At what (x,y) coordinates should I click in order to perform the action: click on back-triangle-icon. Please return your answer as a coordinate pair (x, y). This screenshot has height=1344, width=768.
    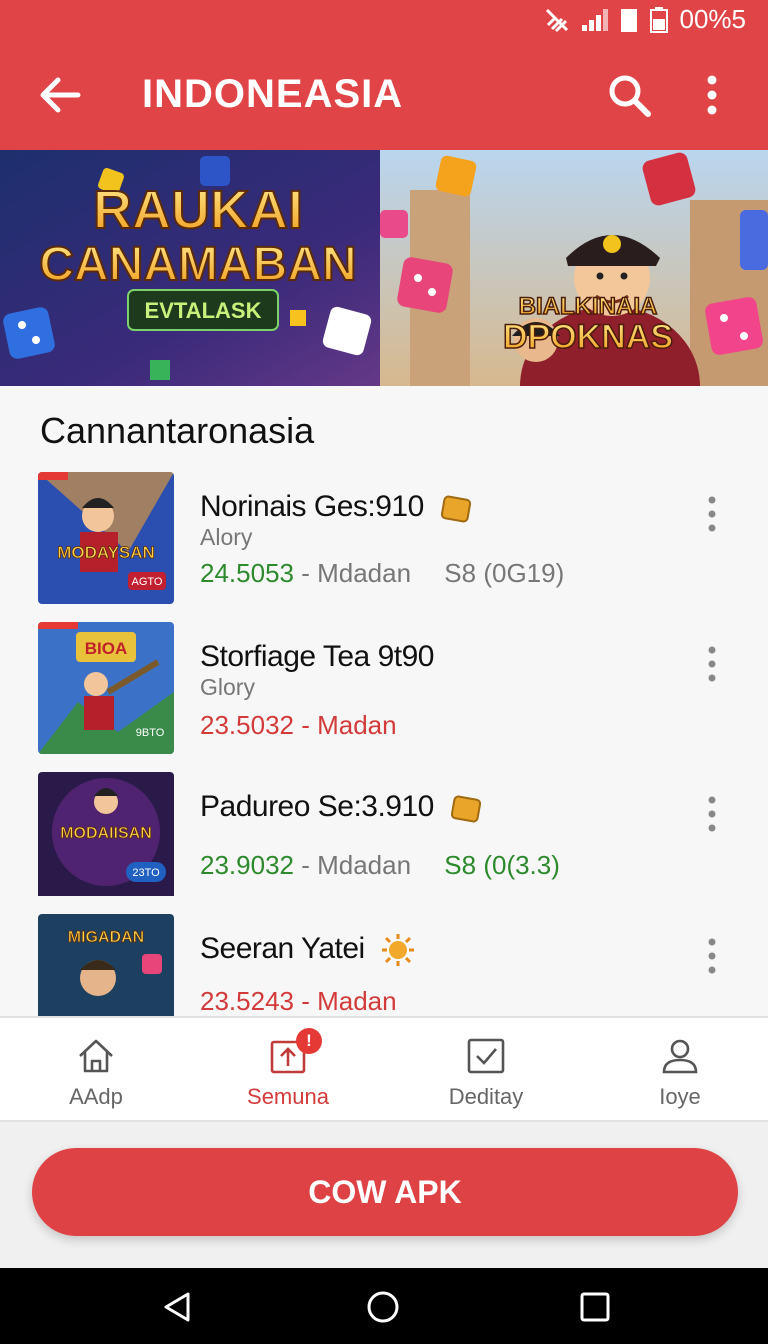
    Looking at the image, I should click on (177, 1307).